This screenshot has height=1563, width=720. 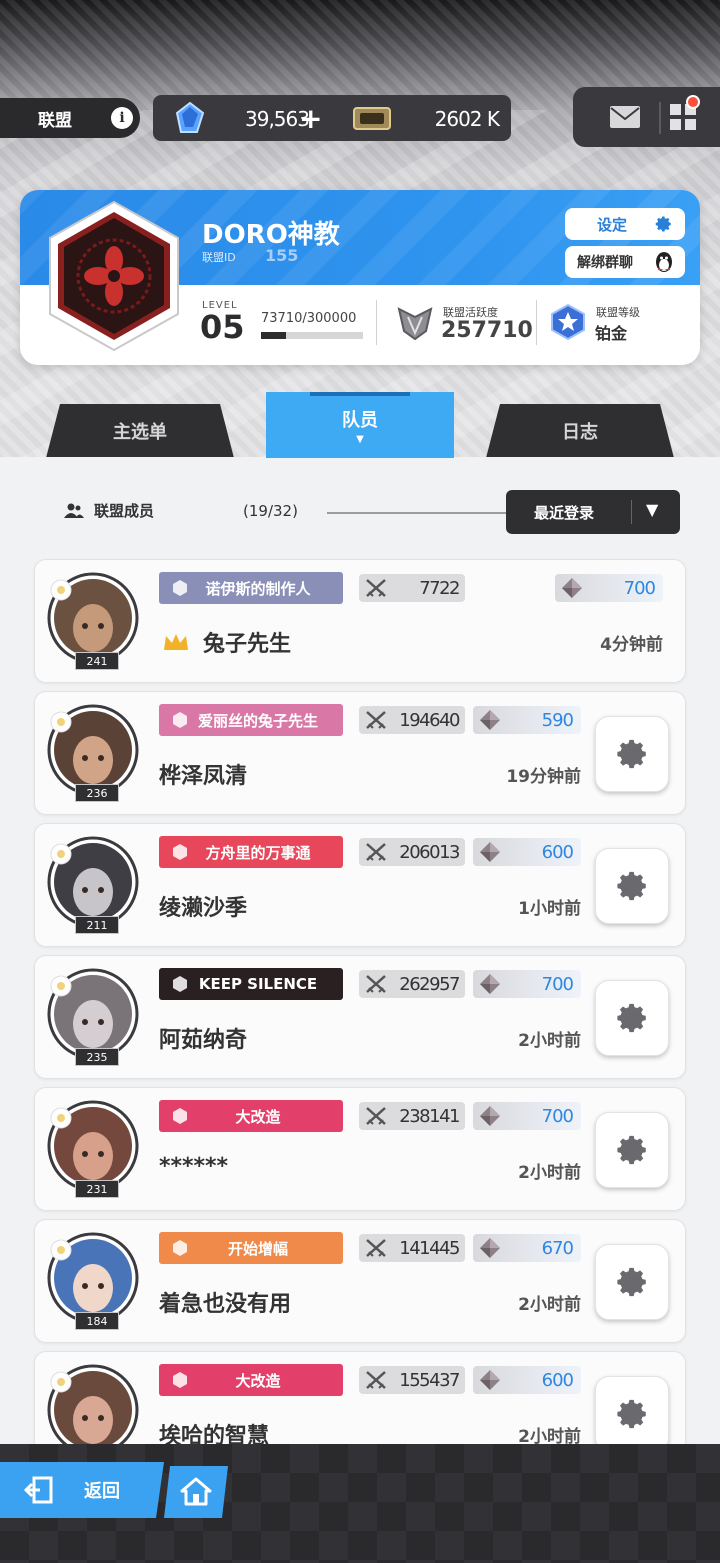 I want to click on member-avatar: 211, so click(x=93, y=884).